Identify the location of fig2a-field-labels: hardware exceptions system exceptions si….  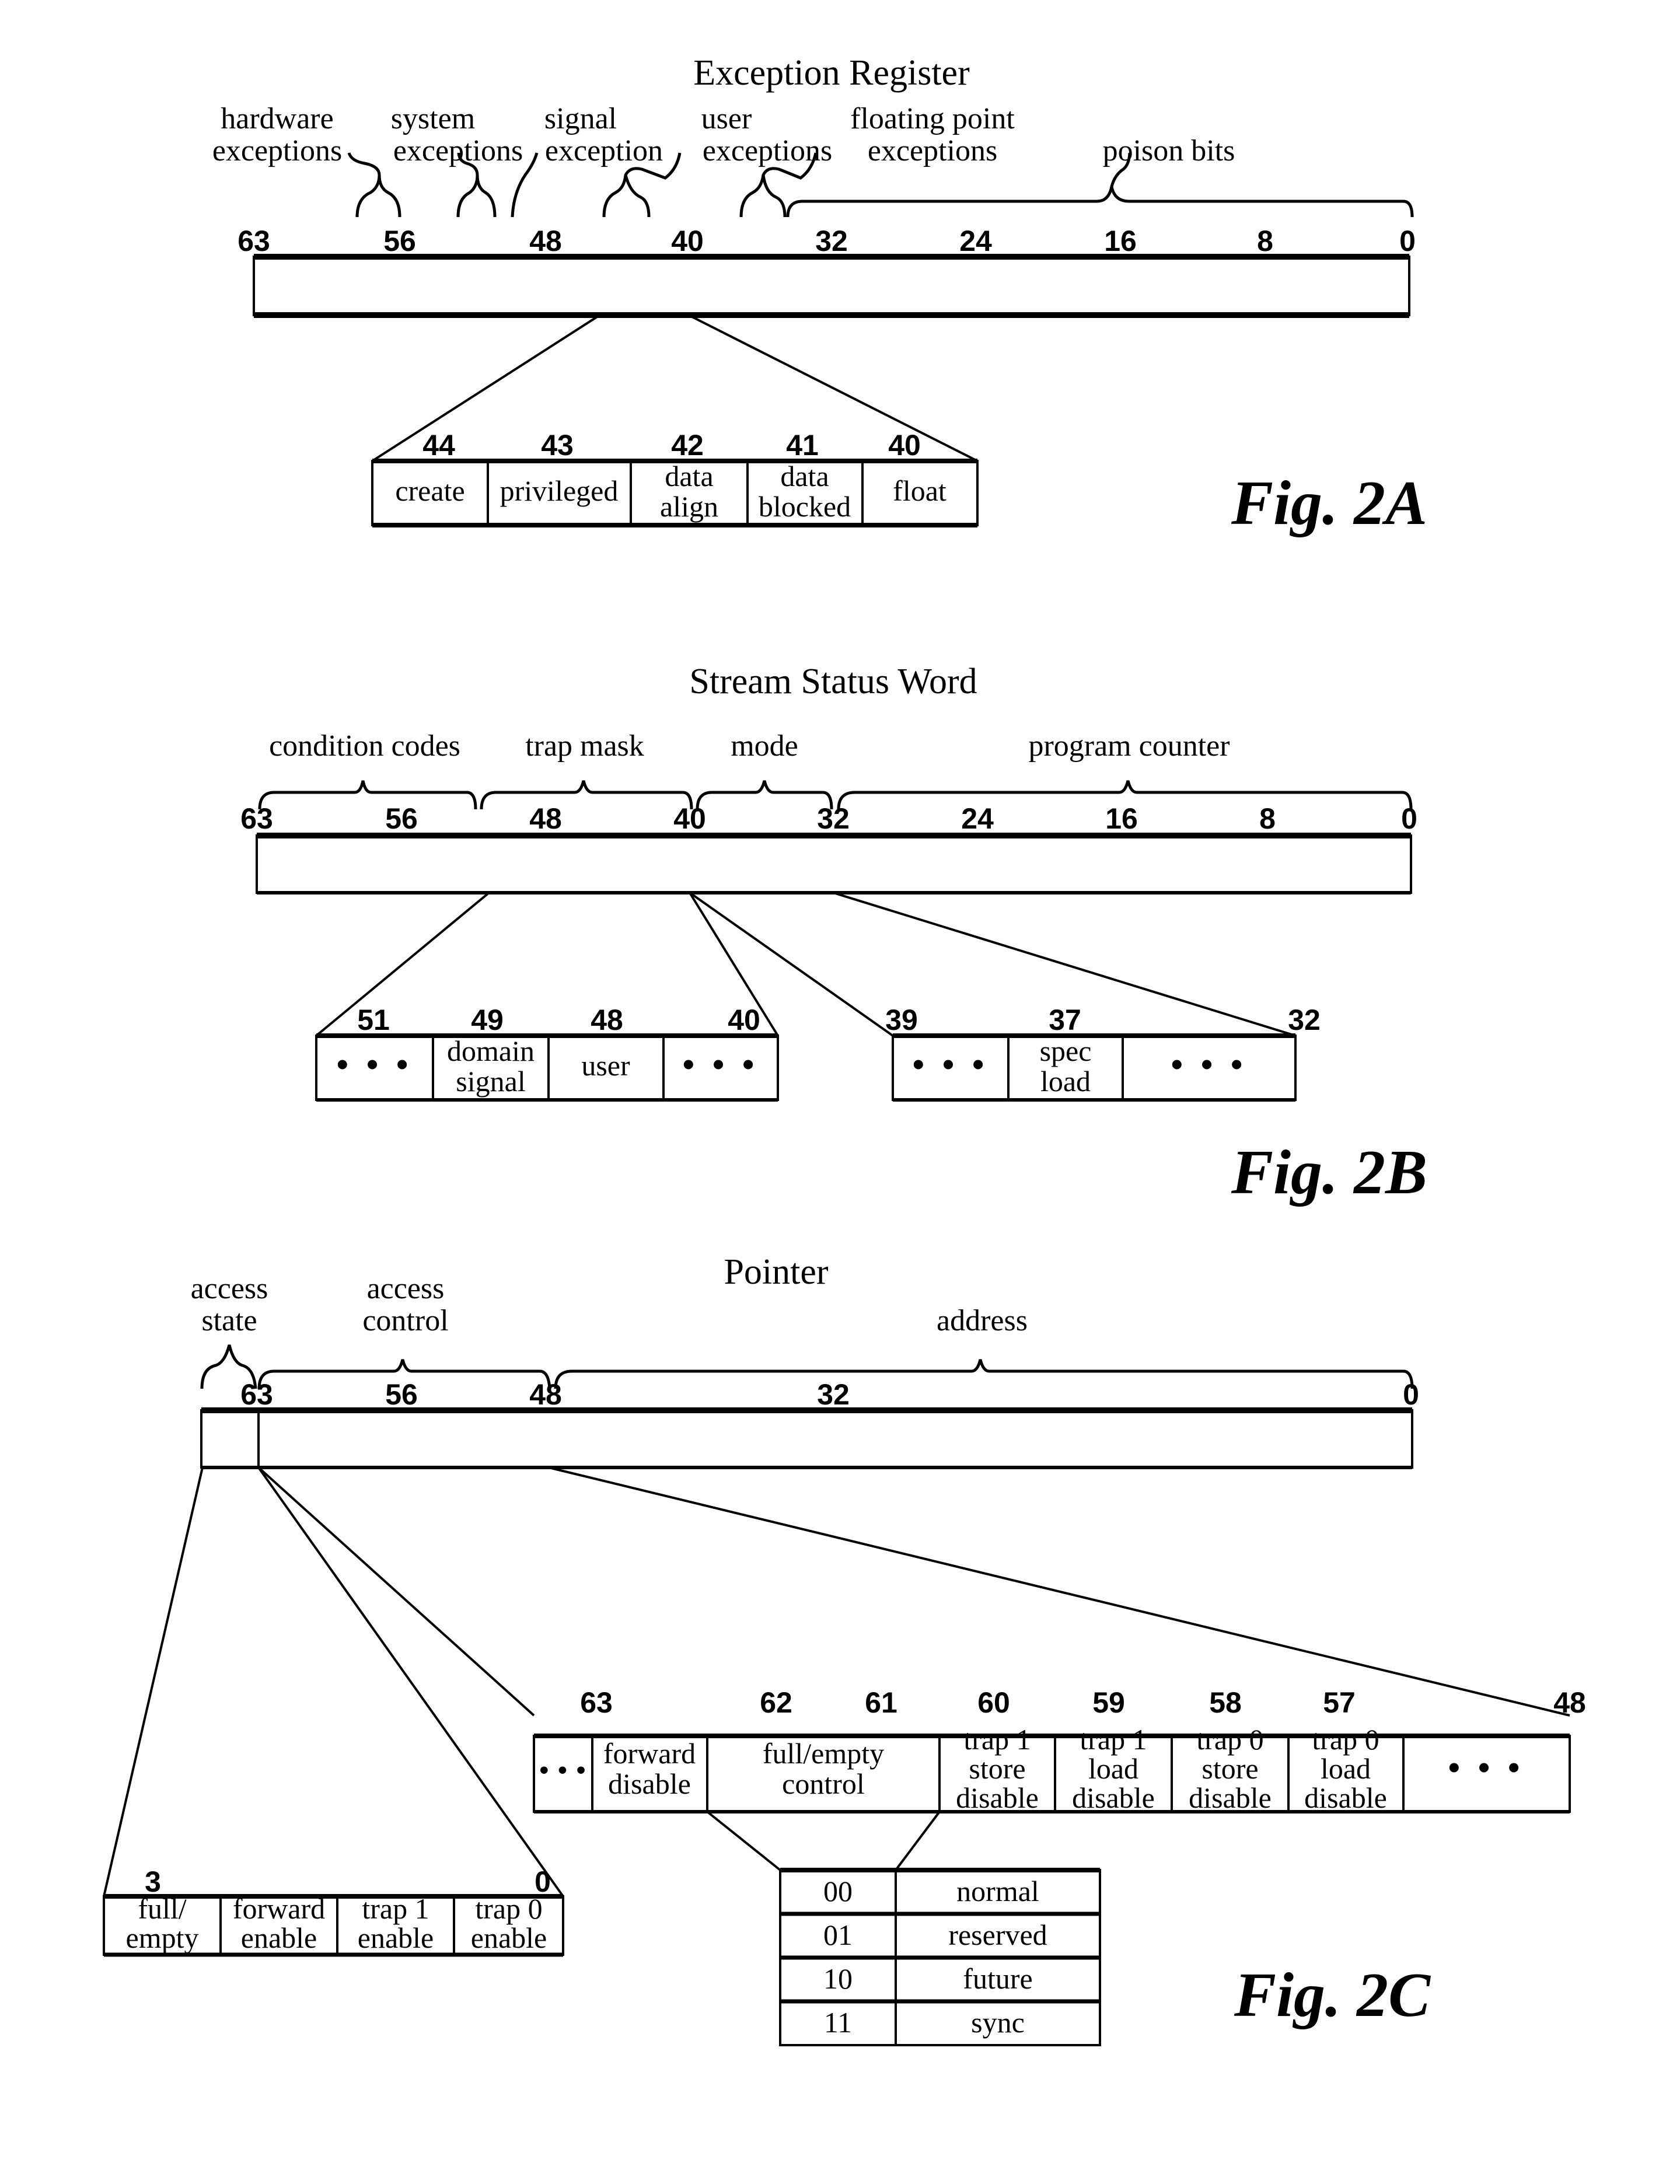
(723, 134).